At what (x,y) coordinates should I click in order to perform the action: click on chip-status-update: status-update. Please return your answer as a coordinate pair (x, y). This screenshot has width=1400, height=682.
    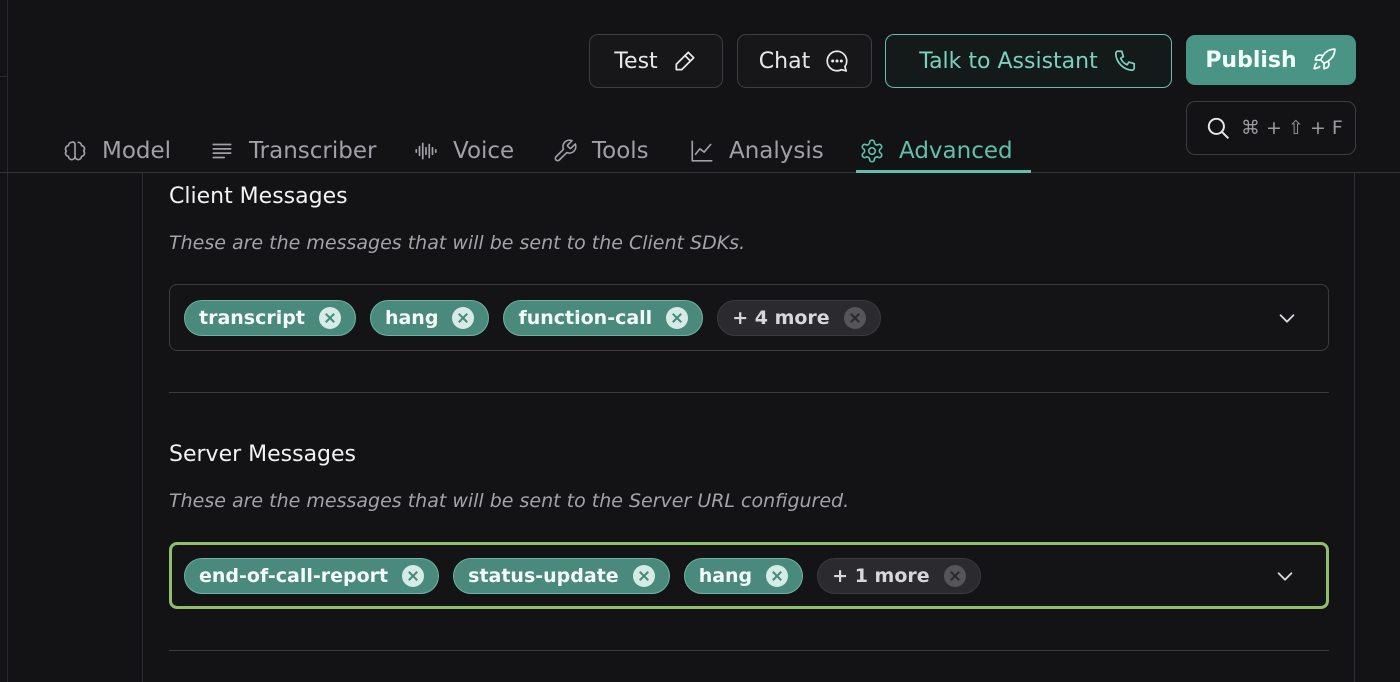
    Looking at the image, I should click on (561, 575).